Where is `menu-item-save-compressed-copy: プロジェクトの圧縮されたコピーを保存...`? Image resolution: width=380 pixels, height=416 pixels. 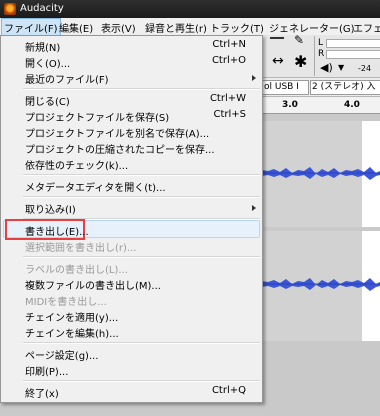
menu-item-save-compressed-copy: プロジェクトの圧縮されたコピーを保存... is located at coordinates (120, 148).